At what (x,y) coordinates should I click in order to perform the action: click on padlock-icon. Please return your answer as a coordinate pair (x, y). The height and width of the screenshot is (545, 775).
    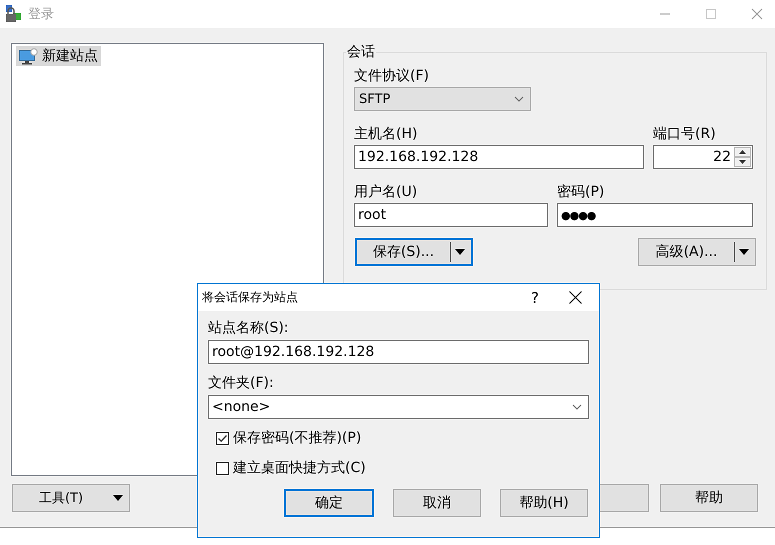
    Looking at the image, I should click on (13, 14).